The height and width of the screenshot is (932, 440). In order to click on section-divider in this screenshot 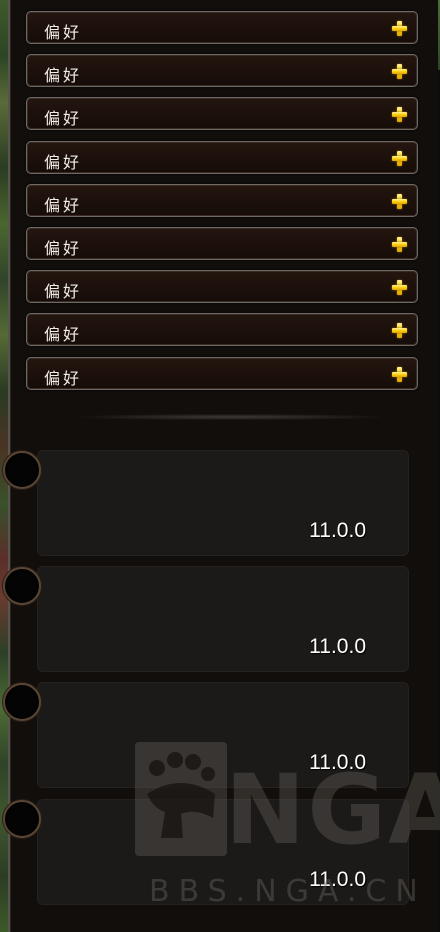, I will do `click(230, 417)`.